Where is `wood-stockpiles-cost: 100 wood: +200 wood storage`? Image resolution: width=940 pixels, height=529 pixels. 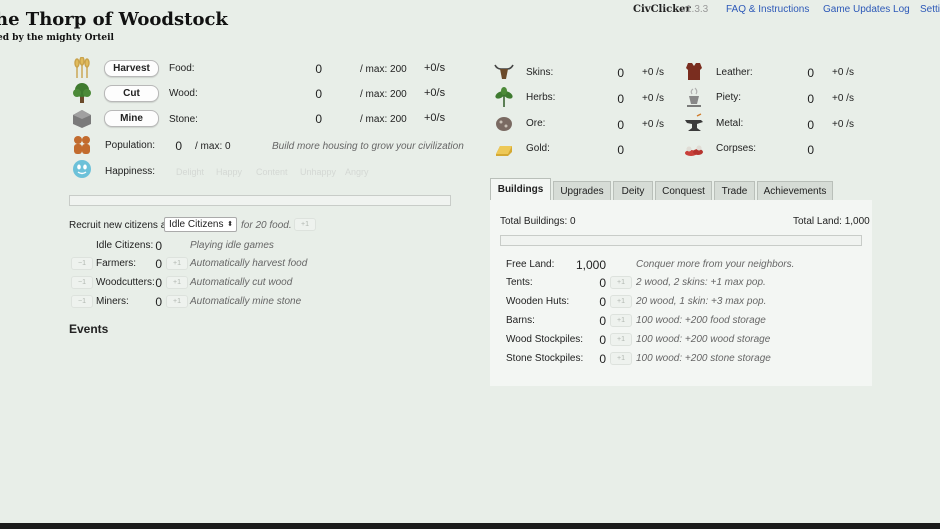
wood-stockpiles-cost: 100 wood: +200 wood storage is located at coordinates (703, 339).